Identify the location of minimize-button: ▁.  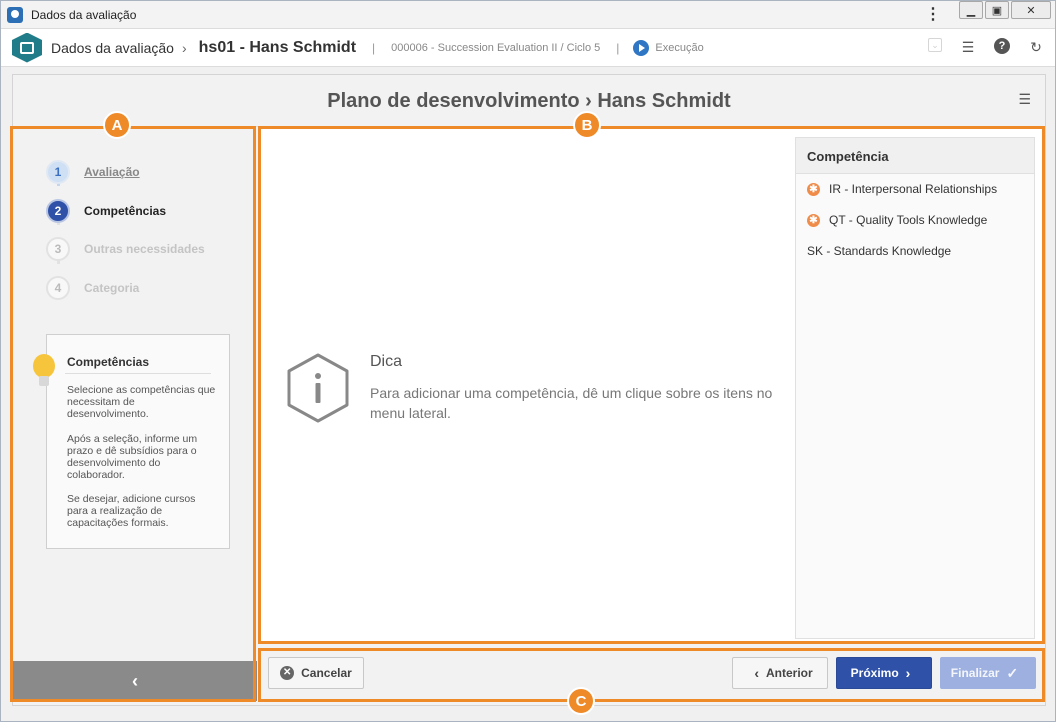
(971, 10).